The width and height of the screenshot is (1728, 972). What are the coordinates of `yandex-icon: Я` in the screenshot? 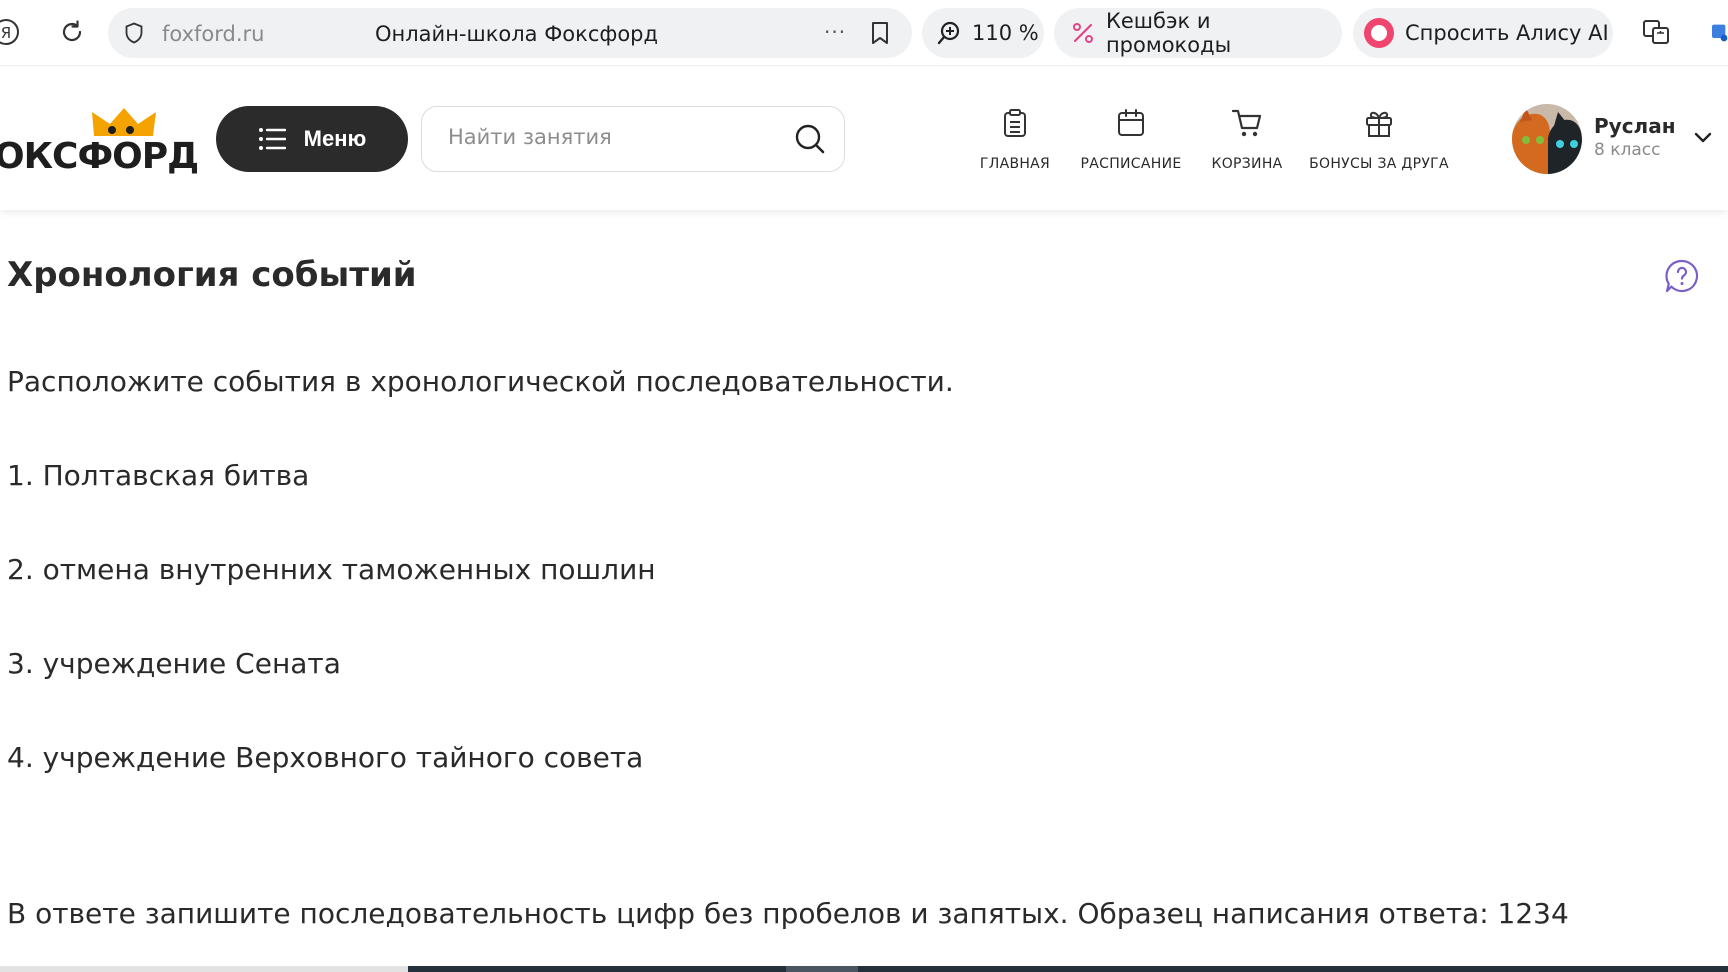 It's located at (12, 32).